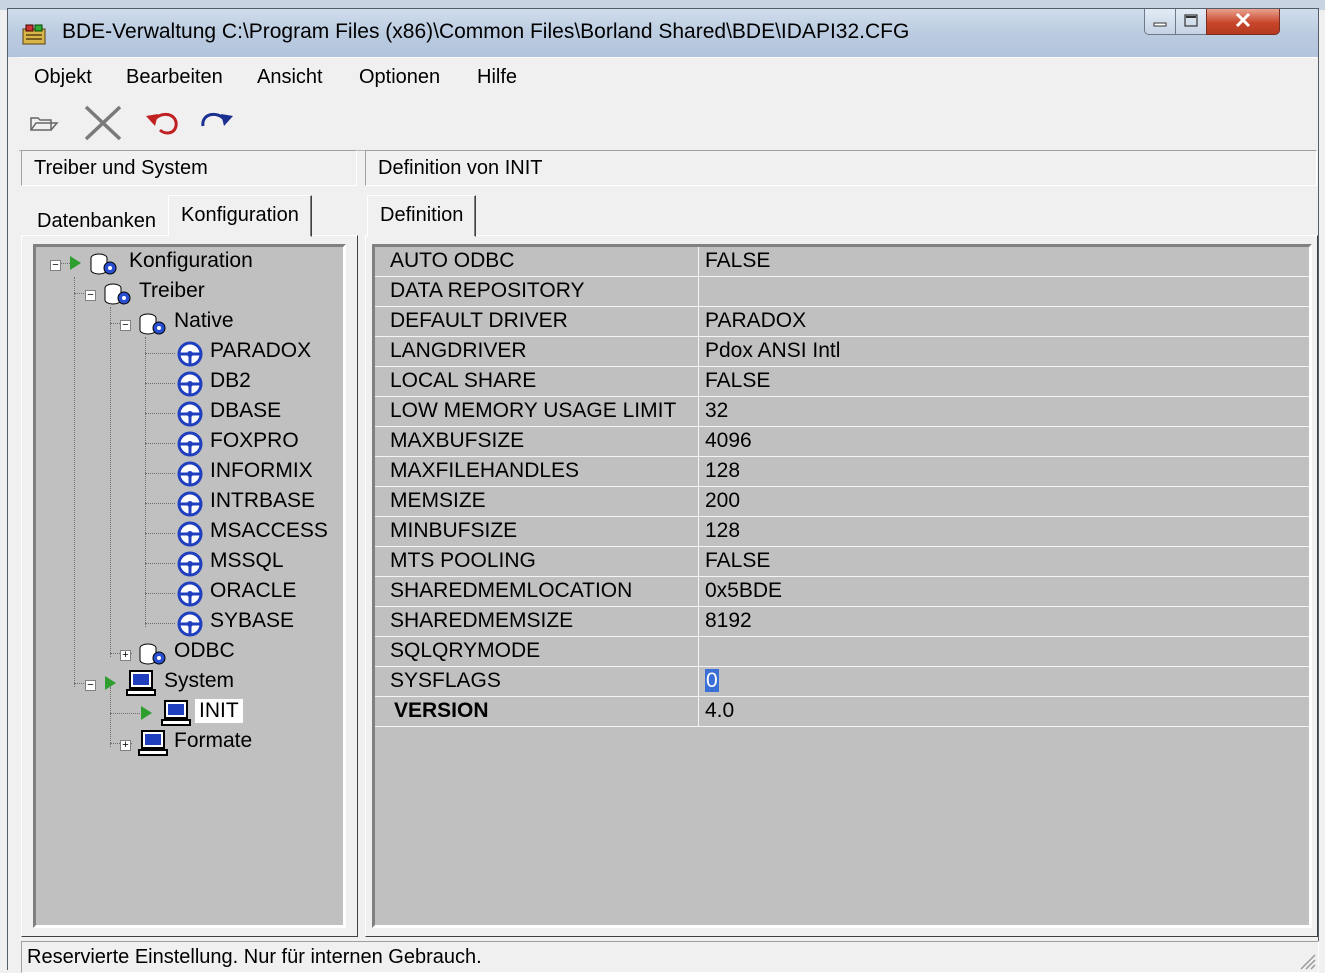 This screenshot has height=973, width=1325. I want to click on toolbar, so click(668, 124).